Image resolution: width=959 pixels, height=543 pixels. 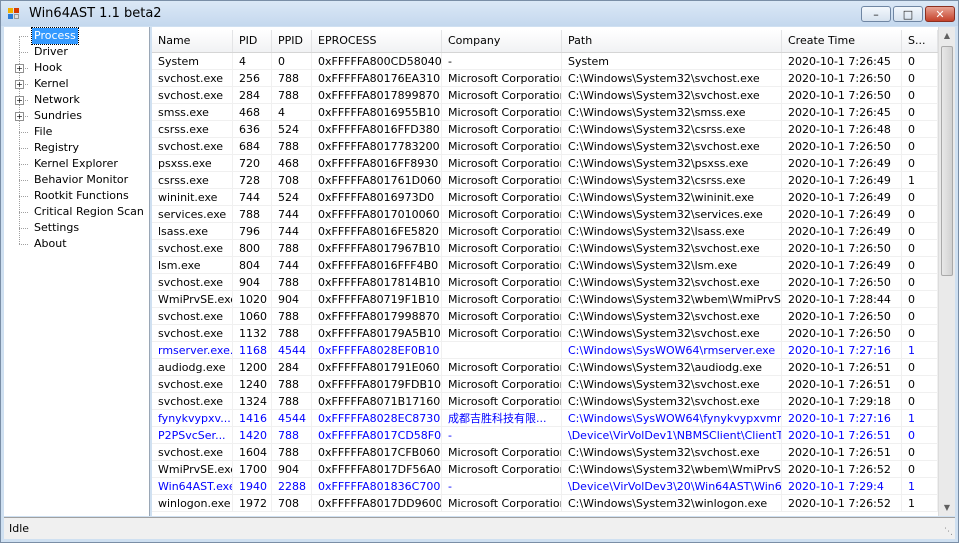 What do you see at coordinates (842, 367) in the screenshot?
I see `table-cell: 2020-10-1 7:26:51` at bounding box center [842, 367].